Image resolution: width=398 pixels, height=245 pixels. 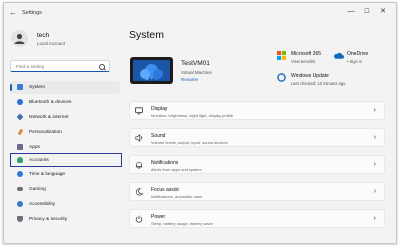 What do you see at coordinates (189, 79) in the screenshot?
I see `rename-link: Rename` at bounding box center [189, 79].